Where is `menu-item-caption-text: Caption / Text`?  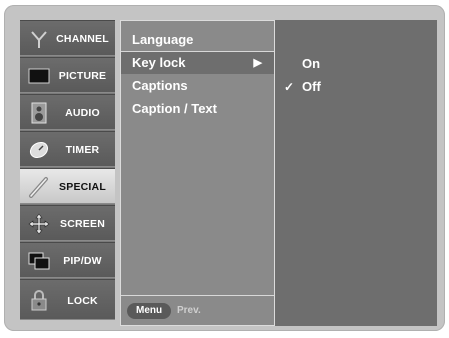 menu-item-caption-text: Caption / Text is located at coordinates (197, 109).